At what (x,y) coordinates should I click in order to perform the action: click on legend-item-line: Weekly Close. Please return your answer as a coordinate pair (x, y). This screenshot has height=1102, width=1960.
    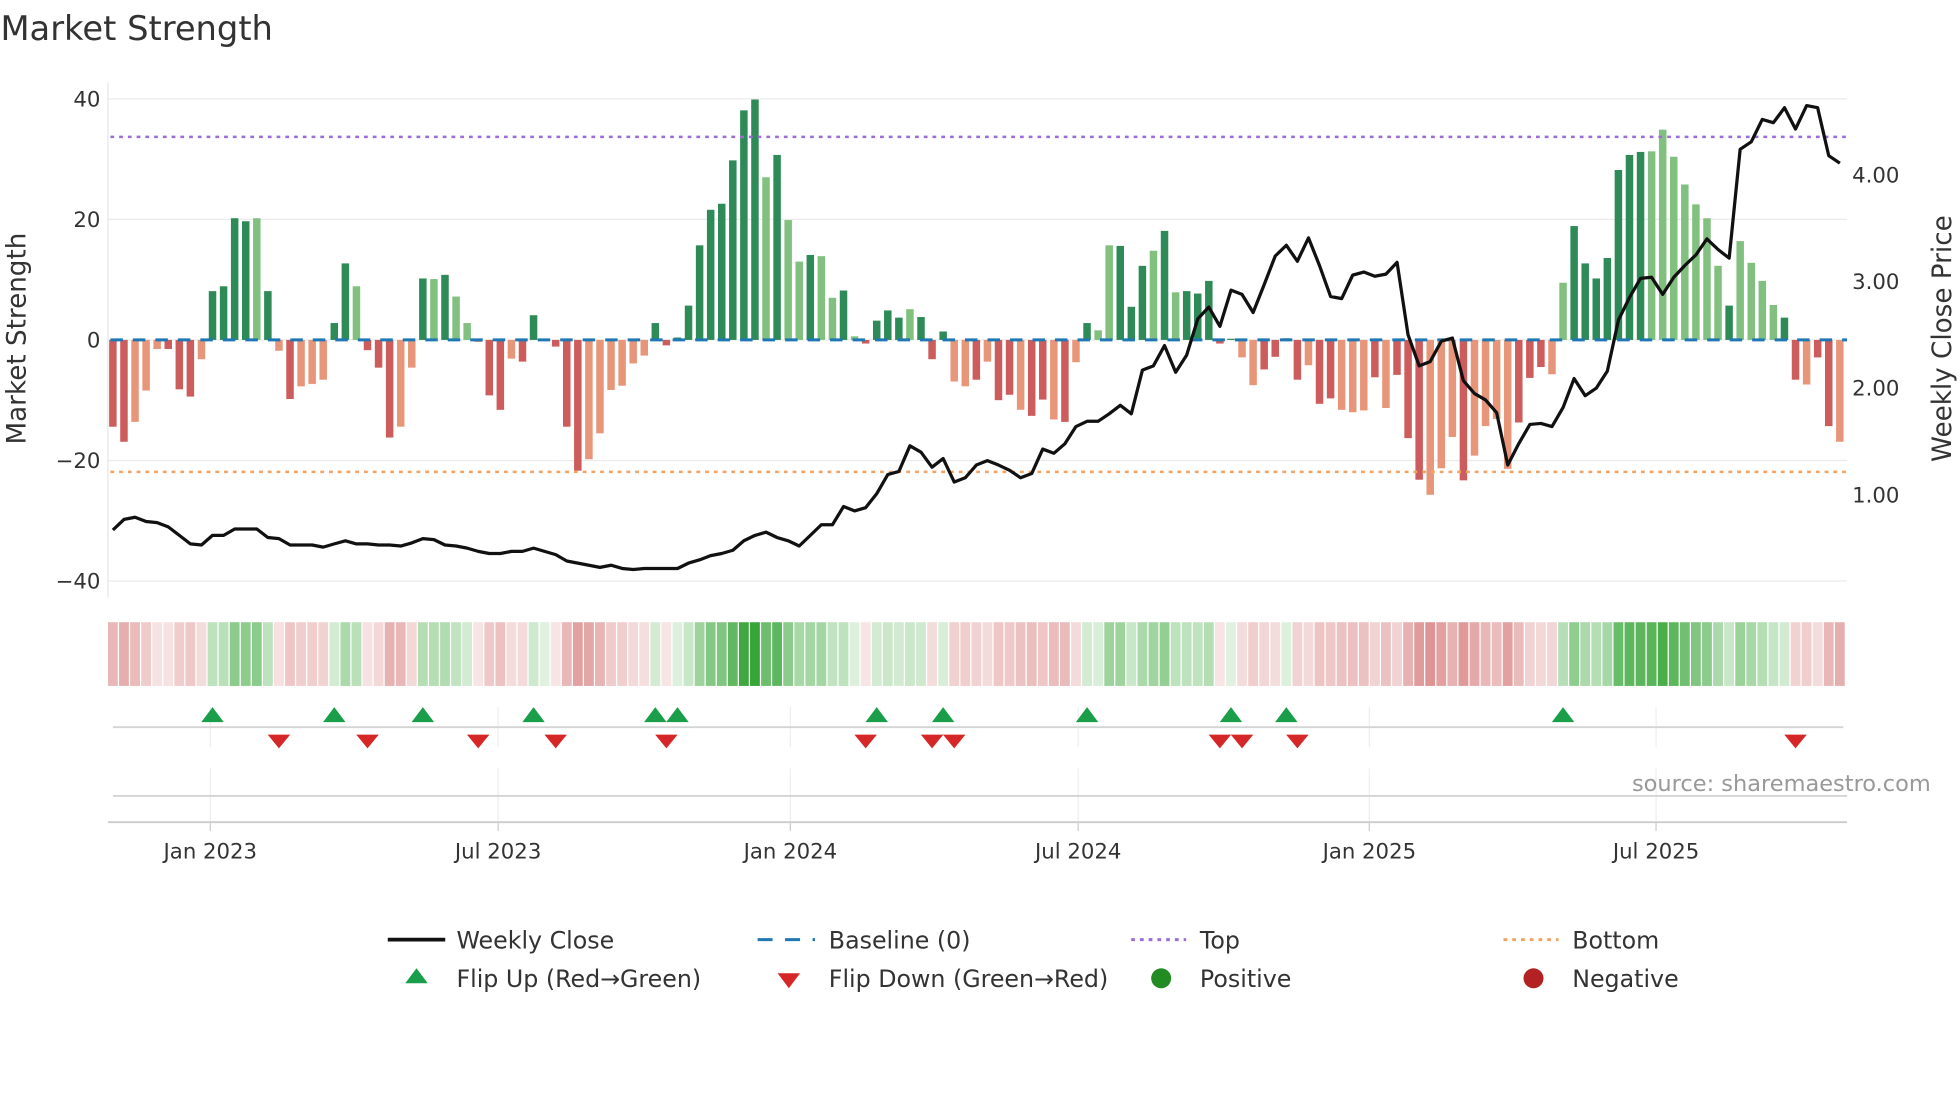
    Looking at the image, I should click on (500, 940).